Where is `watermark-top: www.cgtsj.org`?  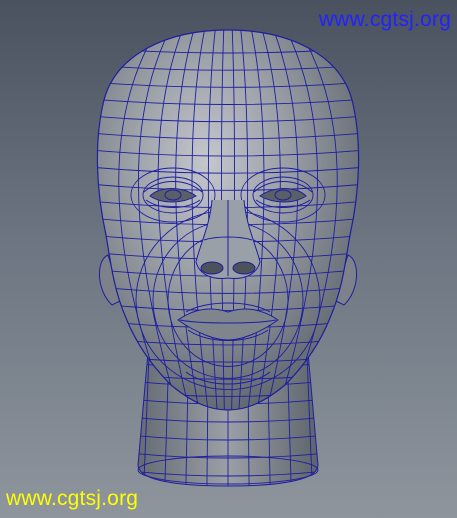
watermark-top: www.cgtsj.org is located at coordinates (384, 19).